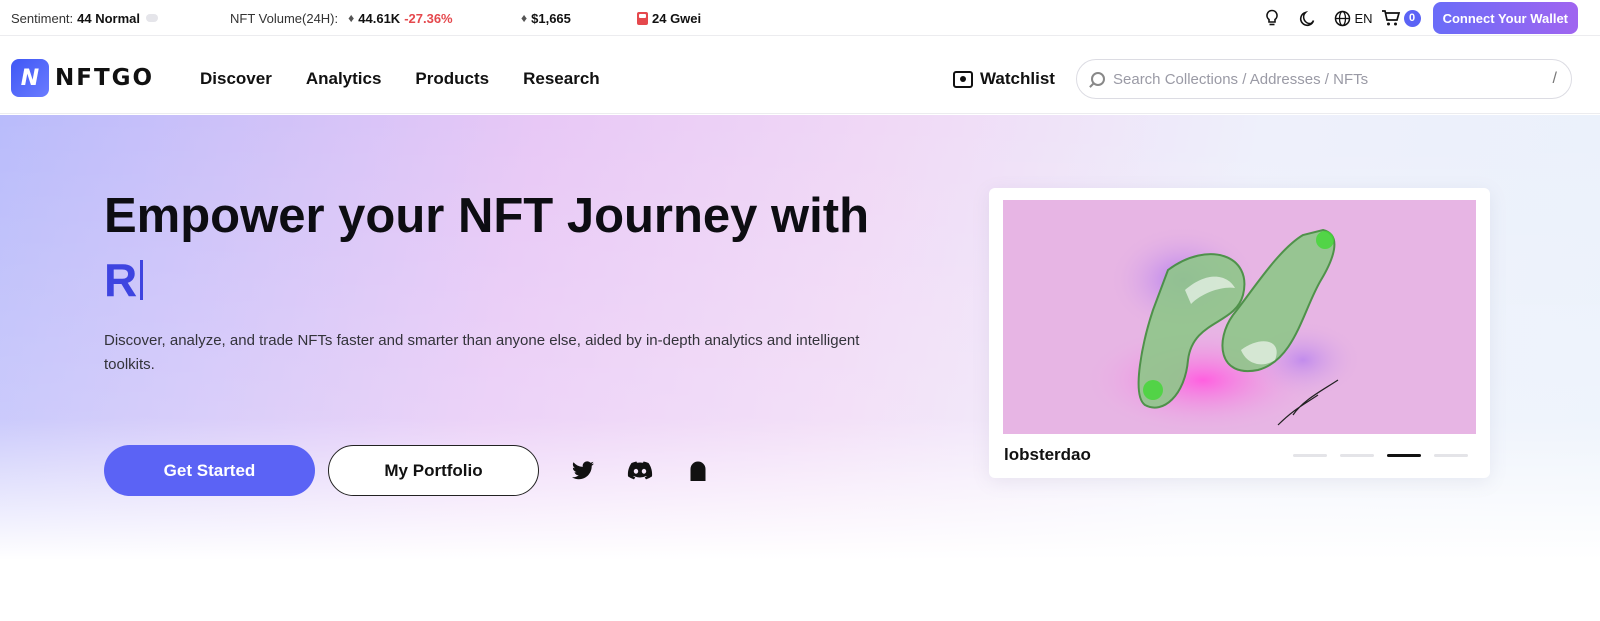  I want to click on language-selector: EN, so click(1353, 18).